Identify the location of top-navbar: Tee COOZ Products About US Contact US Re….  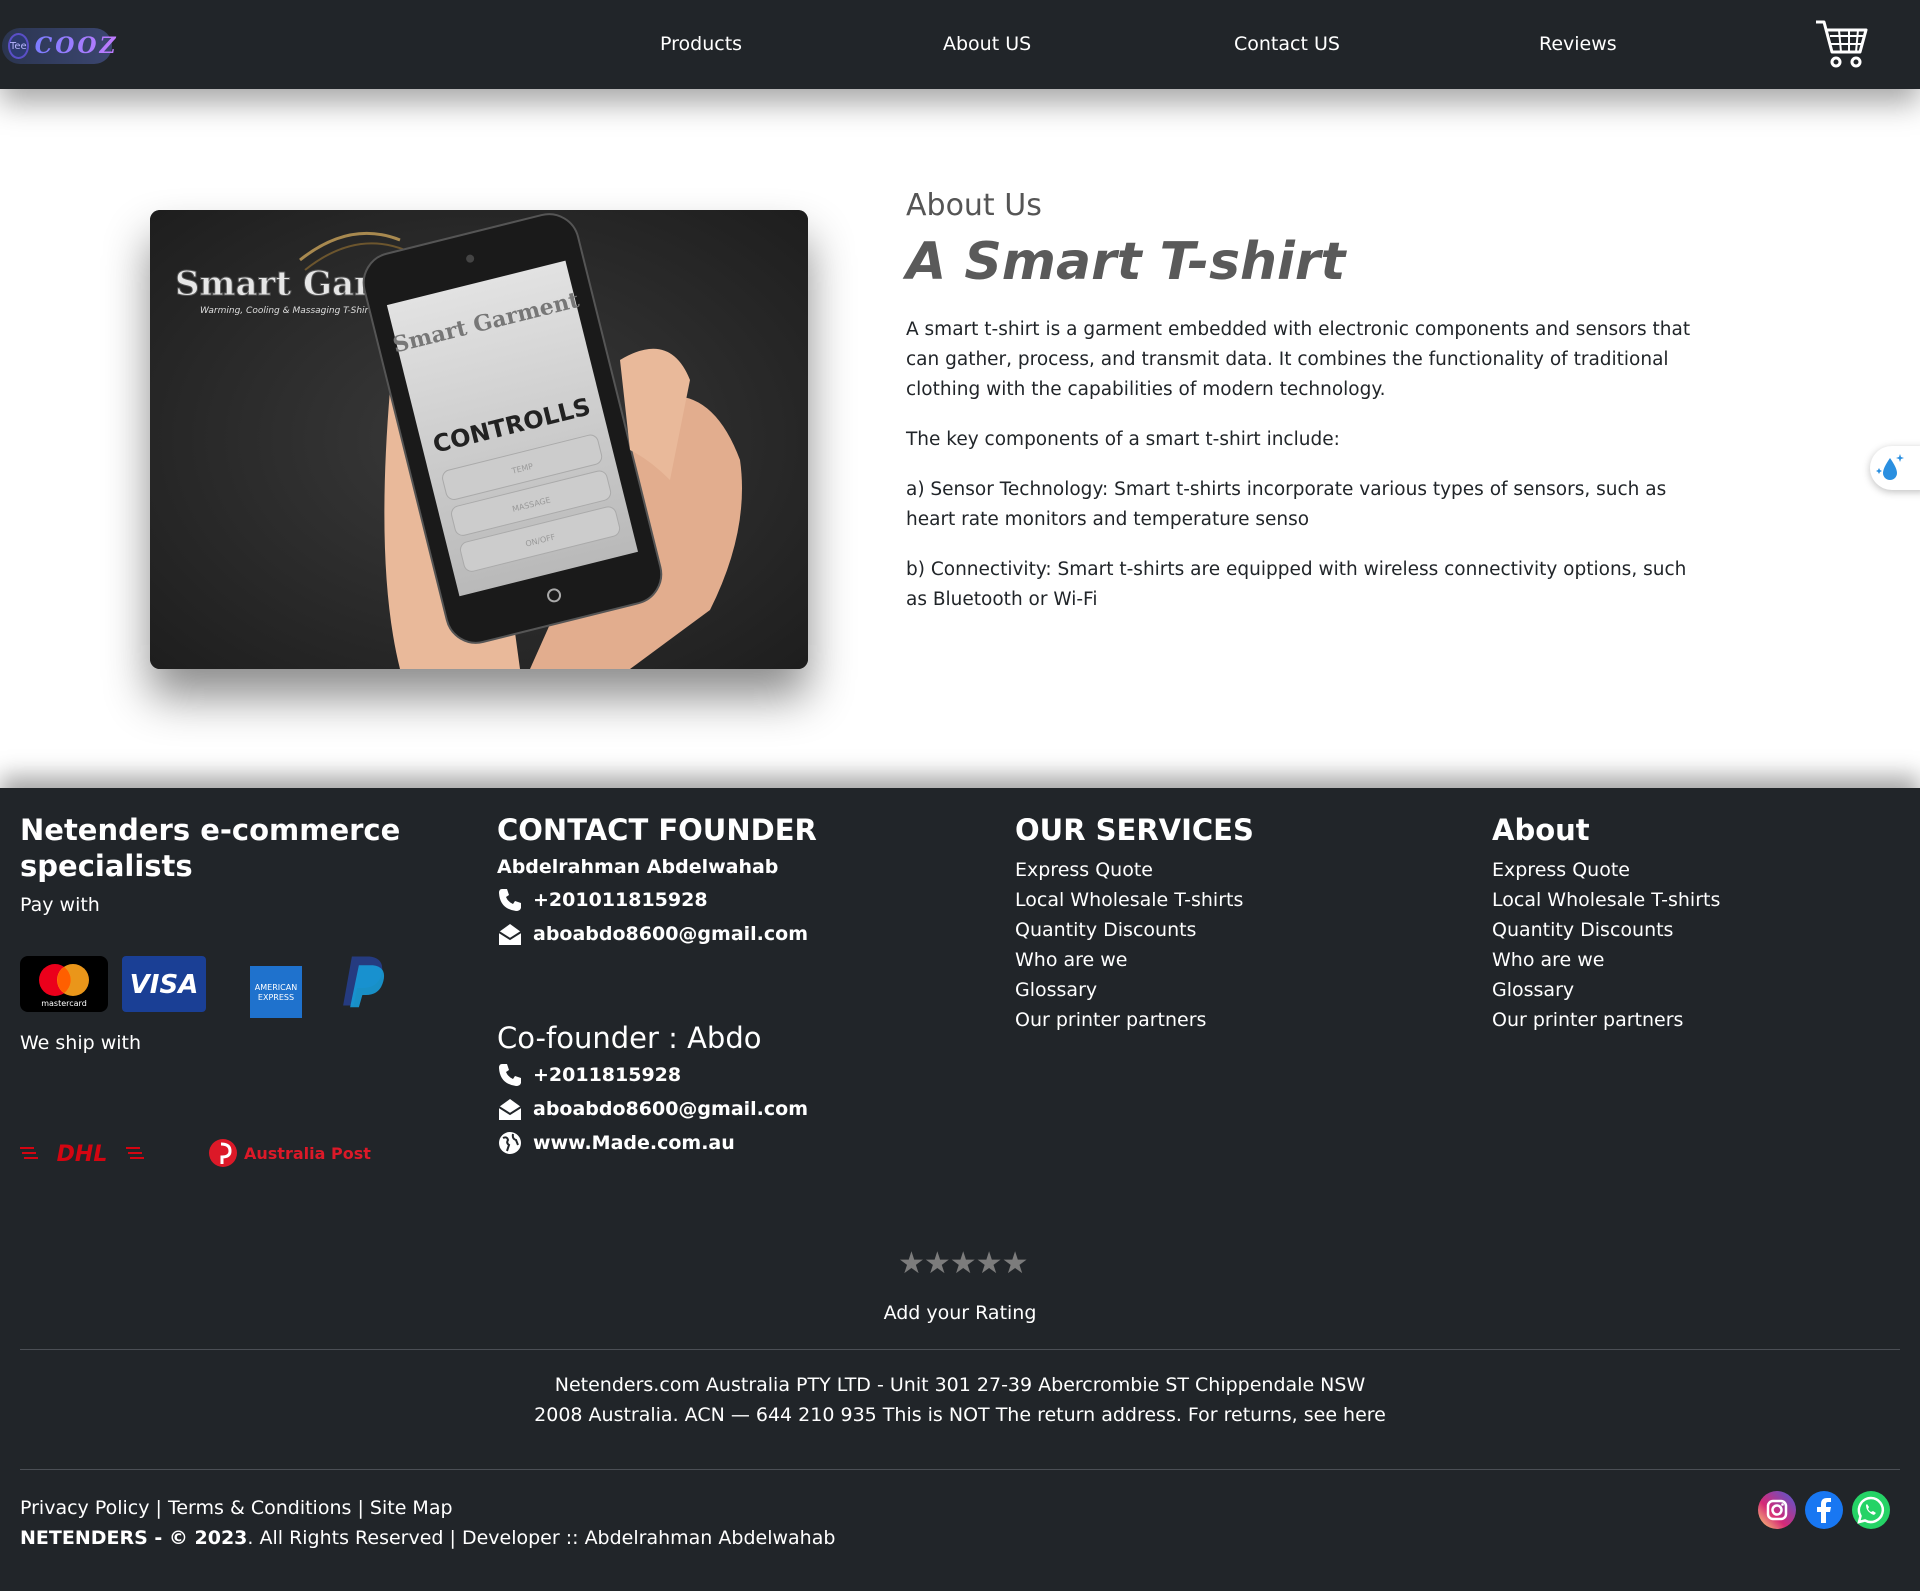
(960, 44).